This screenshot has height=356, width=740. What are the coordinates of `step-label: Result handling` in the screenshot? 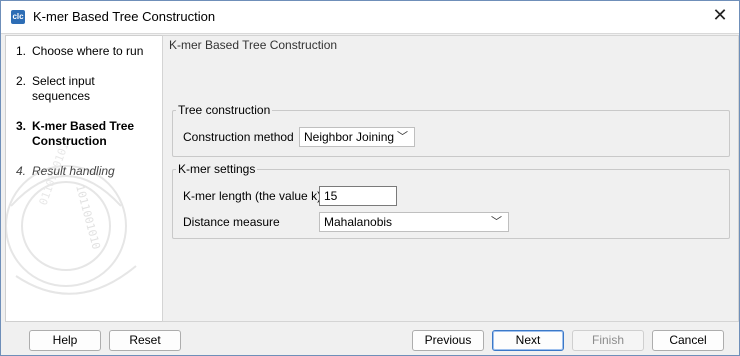 It's located at (73, 171).